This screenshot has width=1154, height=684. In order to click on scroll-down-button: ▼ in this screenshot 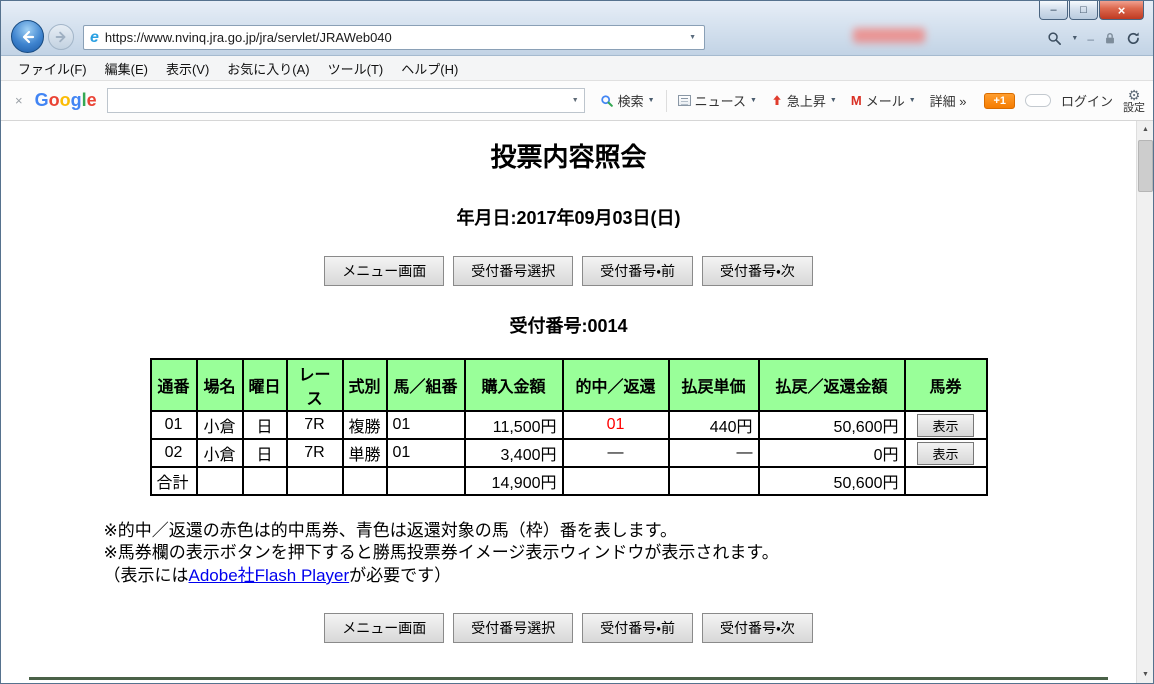, I will do `click(1145, 674)`.